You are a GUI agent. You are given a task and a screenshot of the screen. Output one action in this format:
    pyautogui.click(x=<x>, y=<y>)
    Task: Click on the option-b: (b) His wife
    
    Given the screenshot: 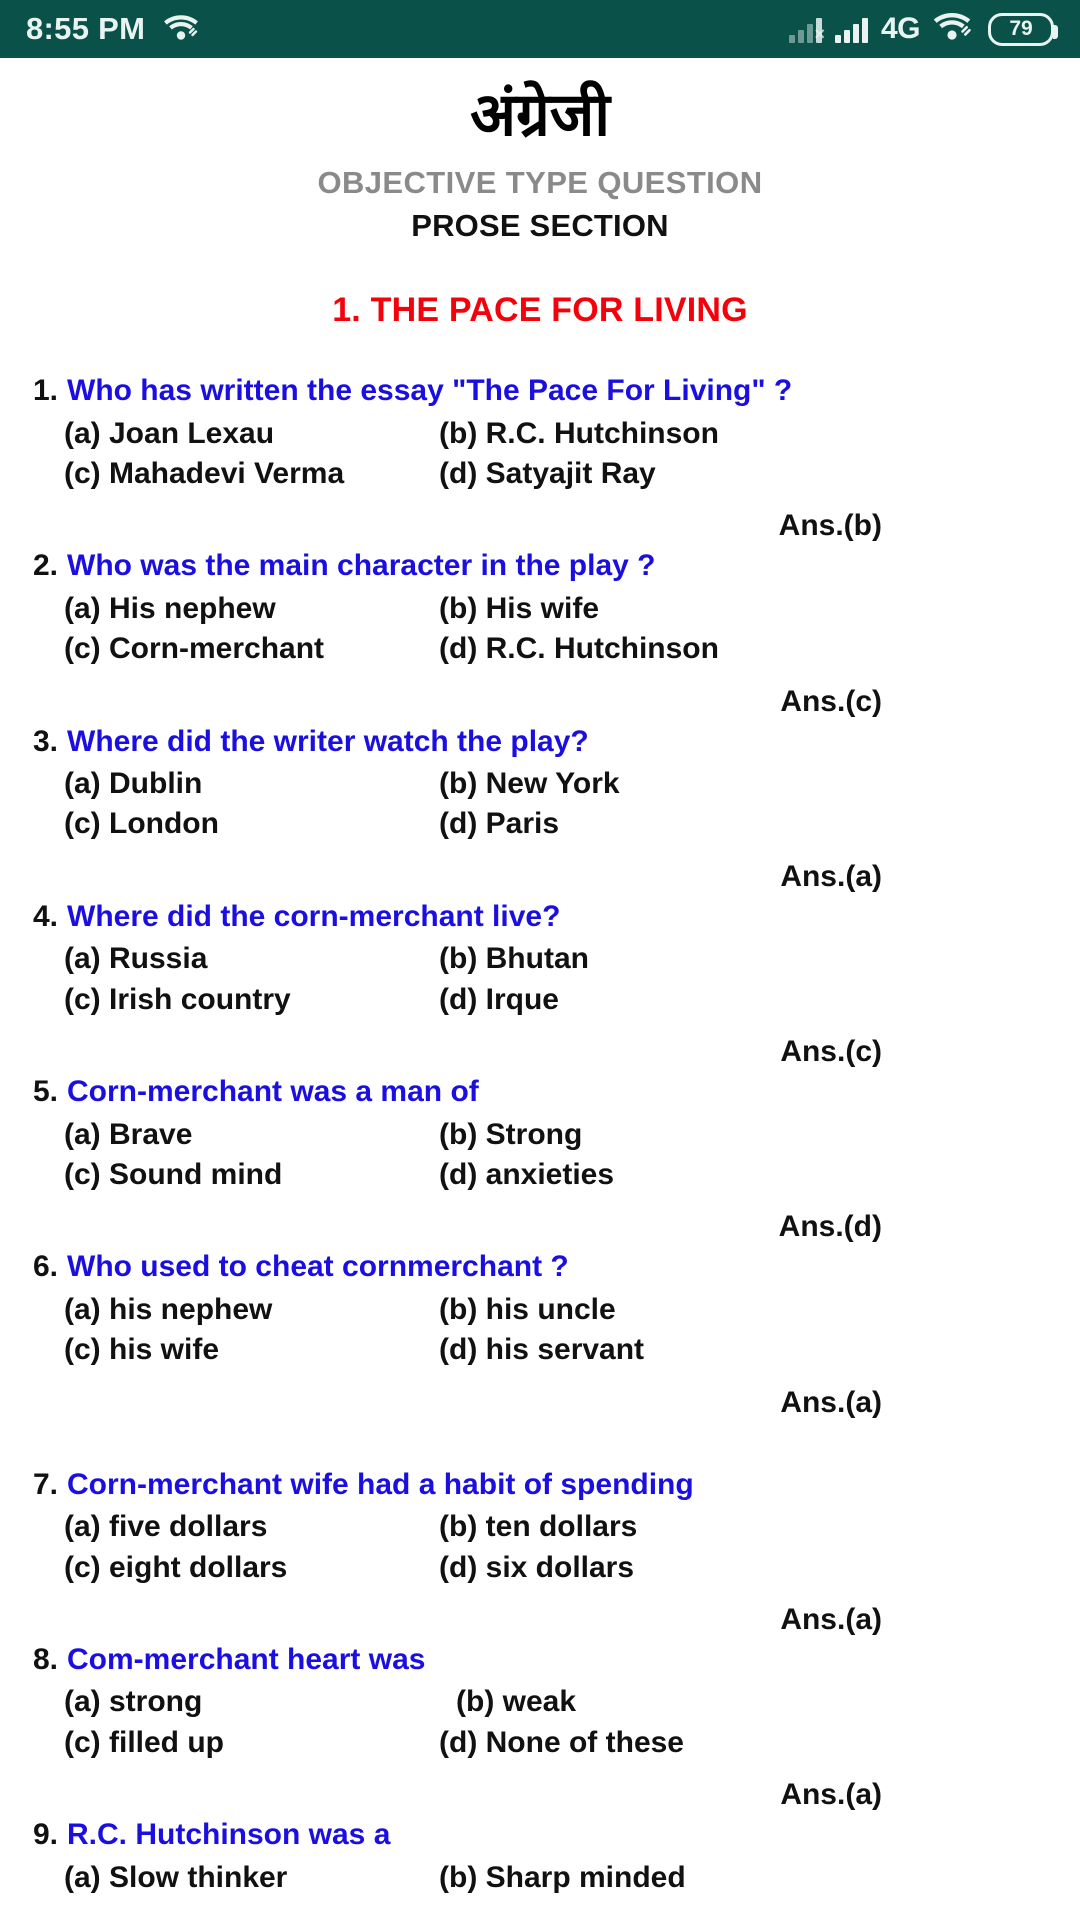 What is the action you would take?
    pyautogui.click(x=519, y=609)
    